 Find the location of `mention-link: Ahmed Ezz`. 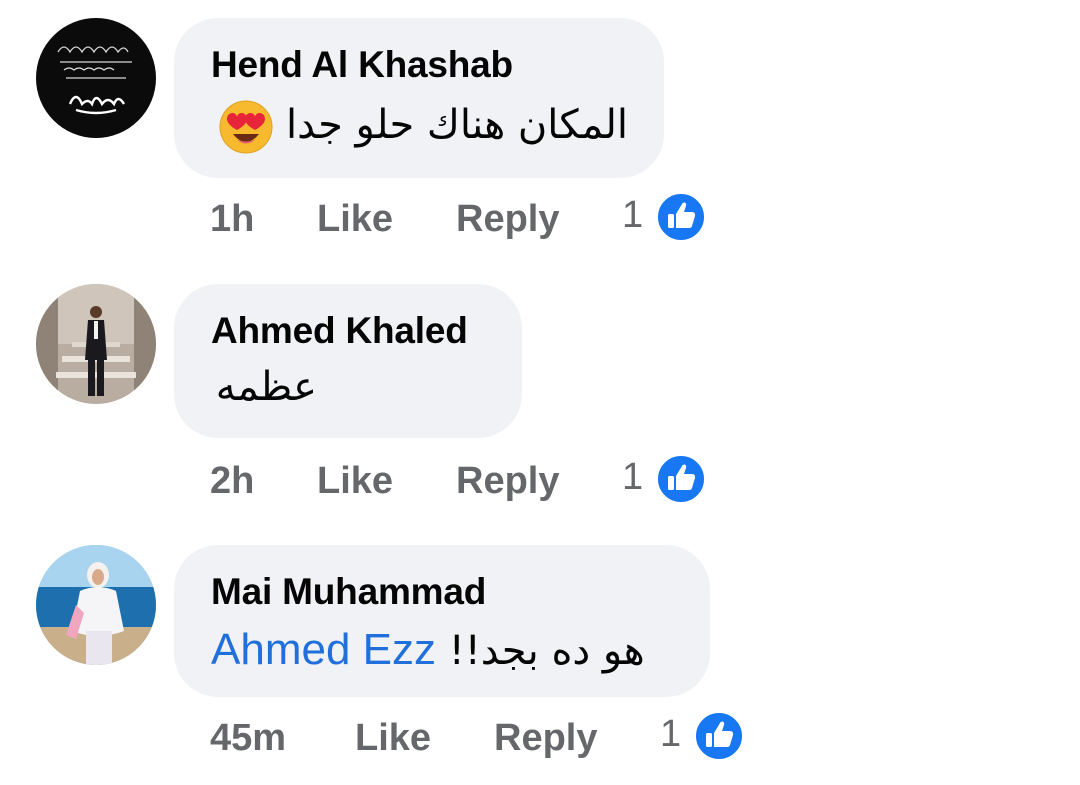

mention-link: Ahmed Ezz is located at coordinates (323, 649).